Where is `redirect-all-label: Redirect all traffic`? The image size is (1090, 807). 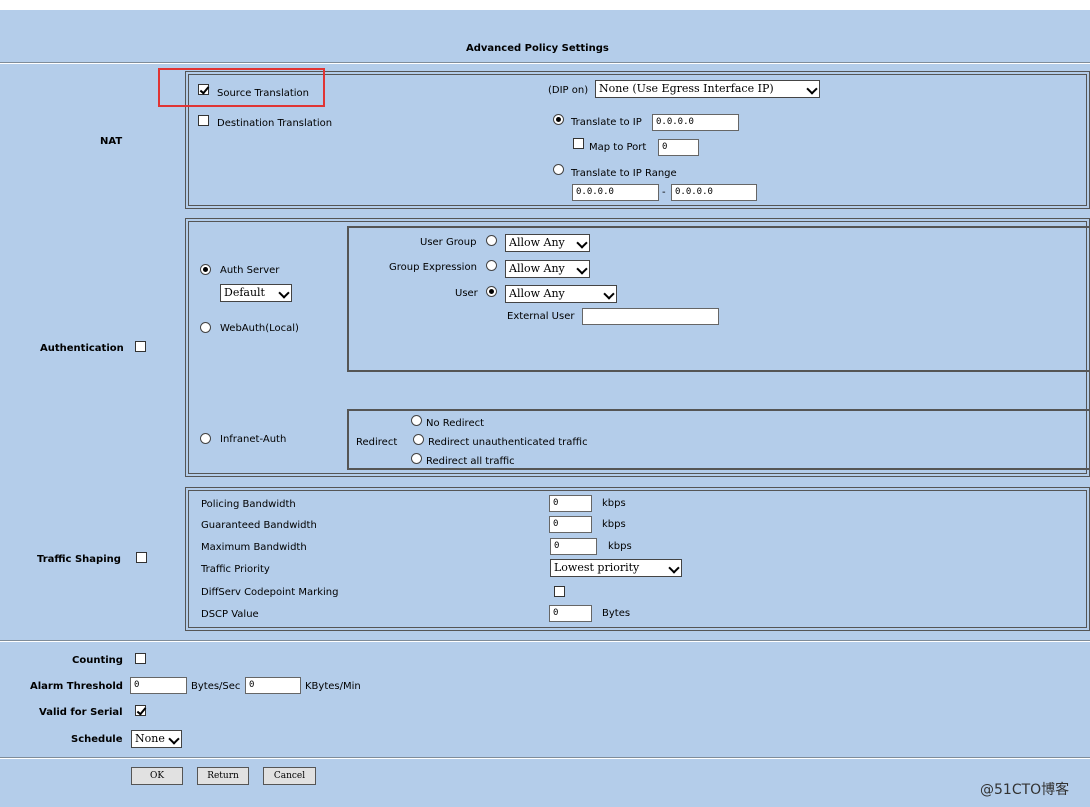 redirect-all-label: Redirect all traffic is located at coordinates (470, 461).